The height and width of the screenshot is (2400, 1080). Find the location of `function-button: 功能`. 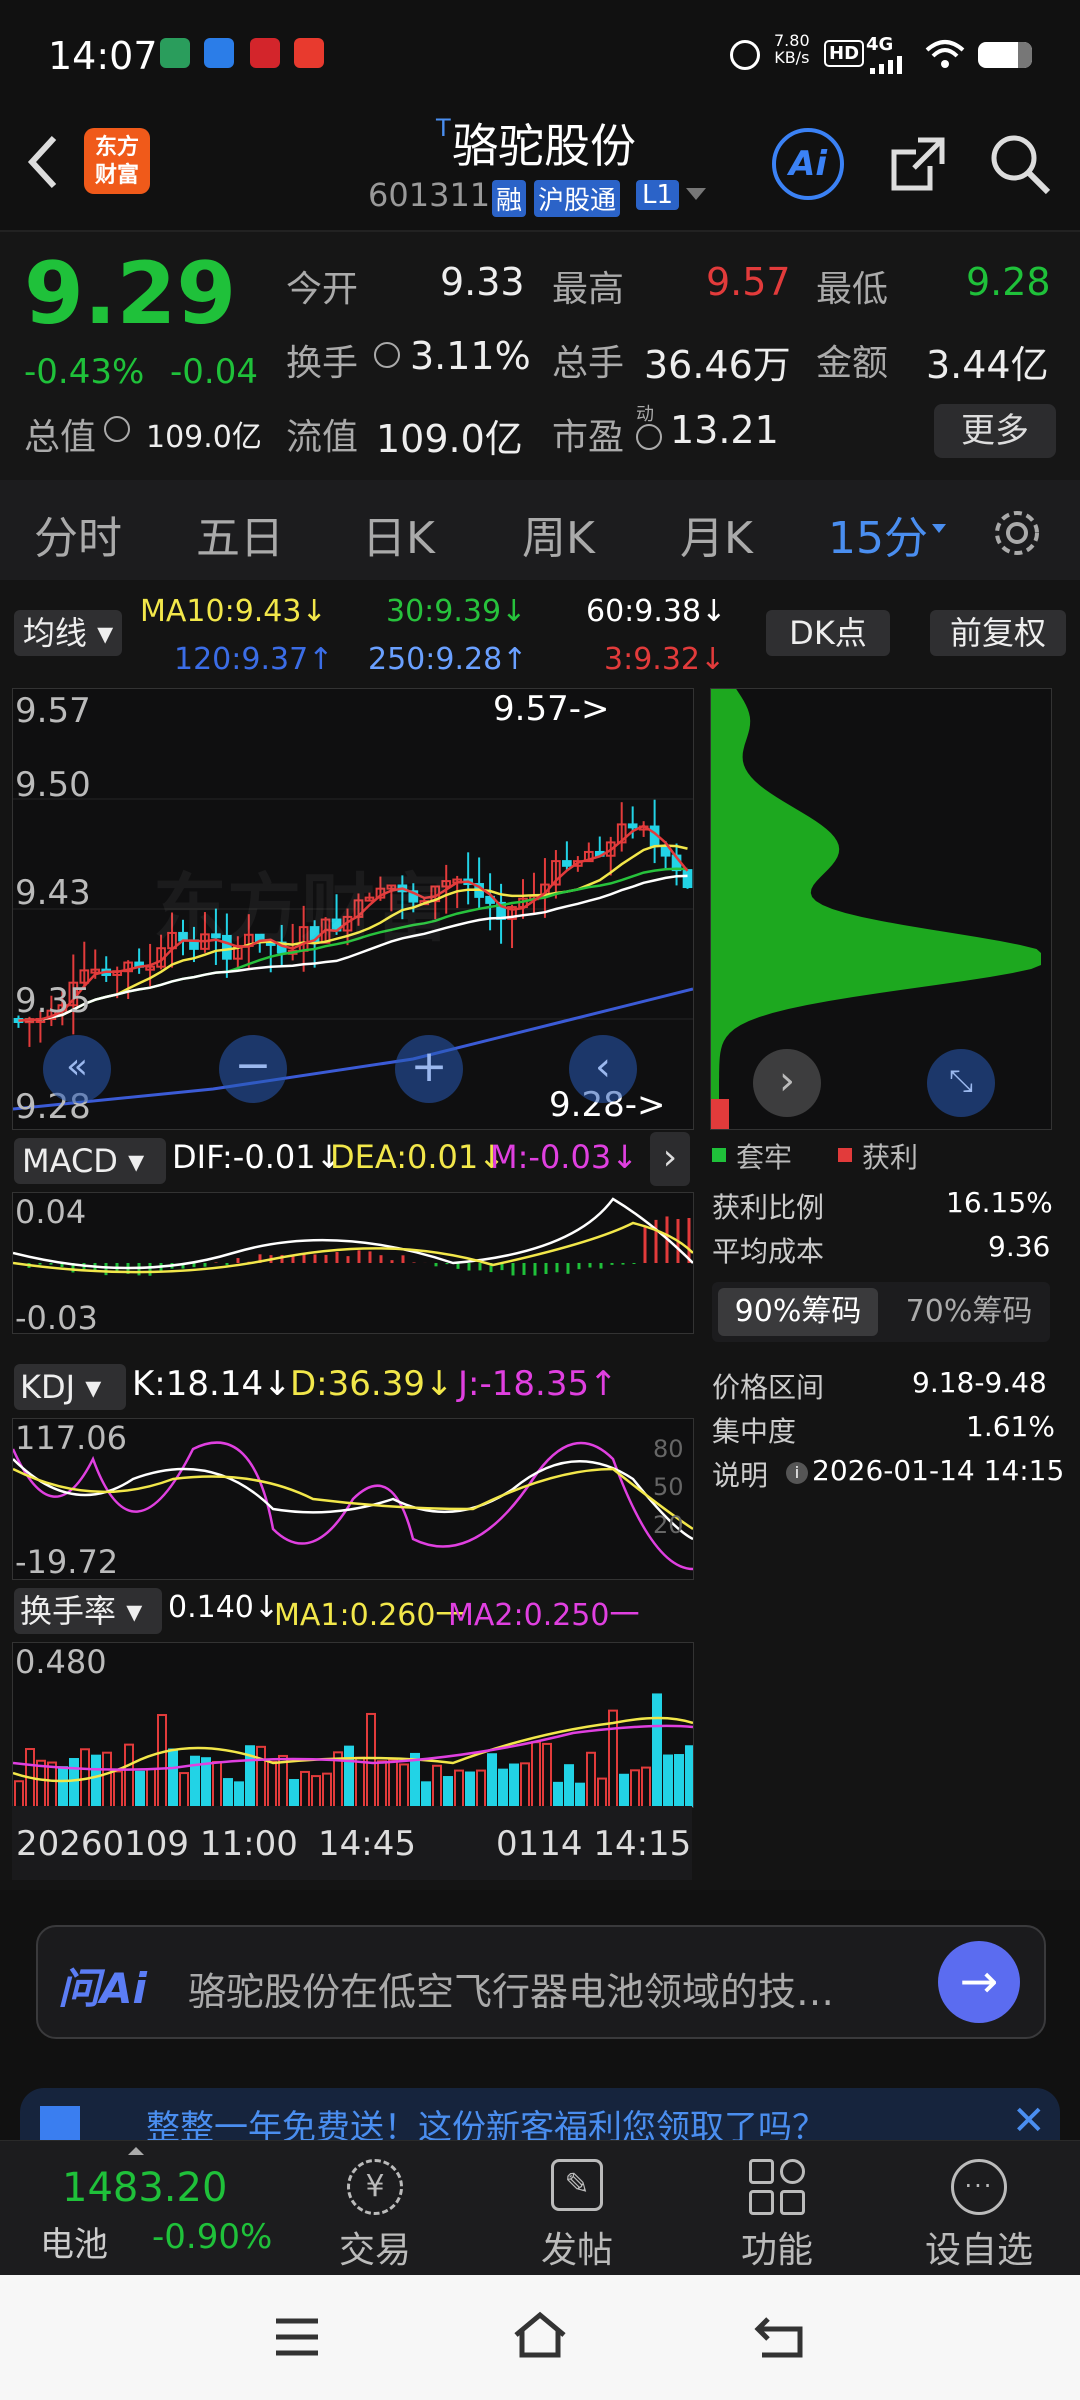

function-button: 功能 is located at coordinates (777, 2216).